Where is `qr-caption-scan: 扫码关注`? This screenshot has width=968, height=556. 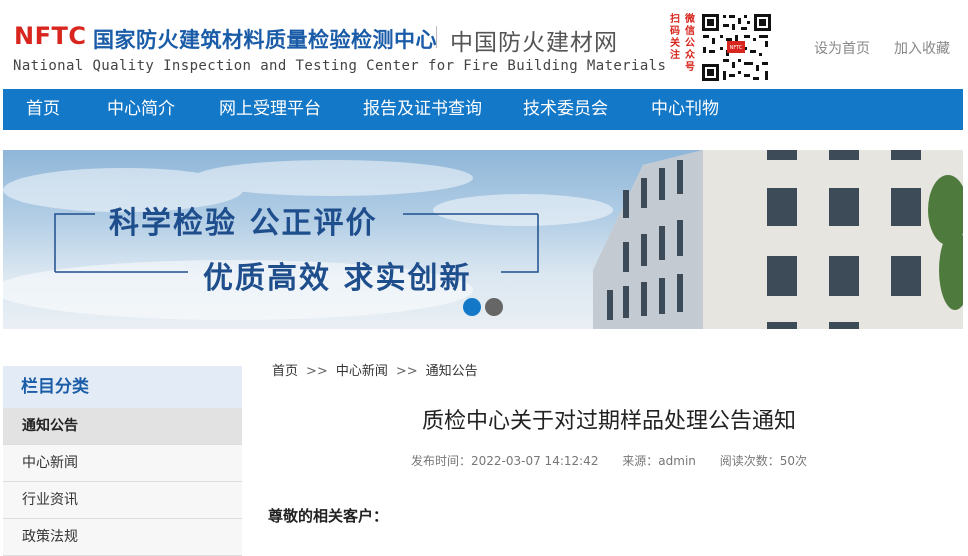
qr-caption-scan: 扫码关注 is located at coordinates (675, 37).